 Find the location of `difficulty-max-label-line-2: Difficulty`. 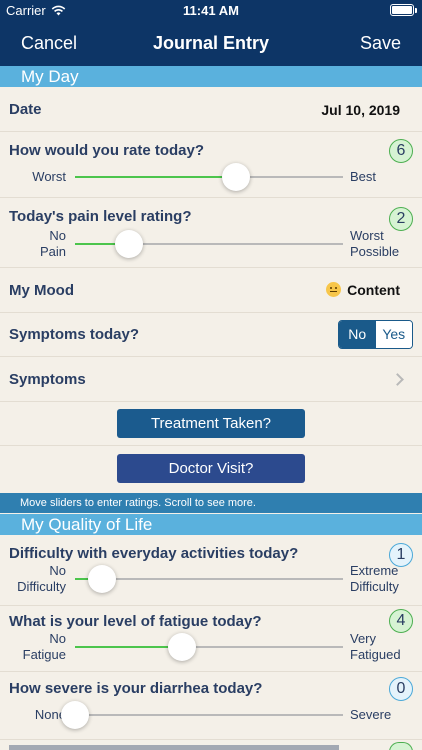

difficulty-max-label-line-2: Difficulty is located at coordinates (374, 586).